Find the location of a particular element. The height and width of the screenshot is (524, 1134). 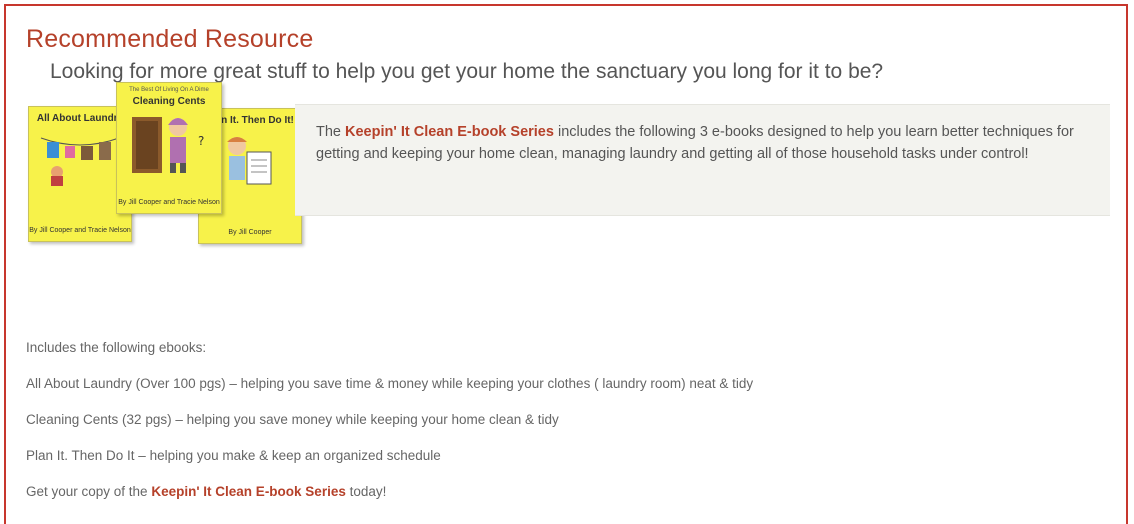

laundry-clothesline-illustration is located at coordinates (80, 161).